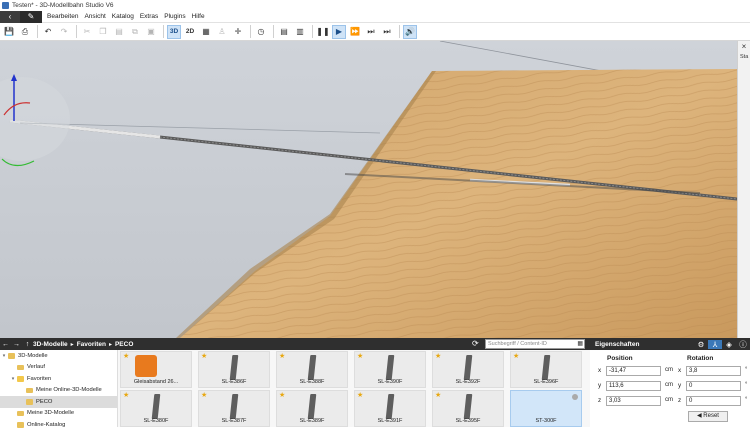 This screenshot has width=750, height=431. Describe the element at coordinates (58, 414) in the screenshot. I see `tree-item: Meine 3D-Modelle` at that location.